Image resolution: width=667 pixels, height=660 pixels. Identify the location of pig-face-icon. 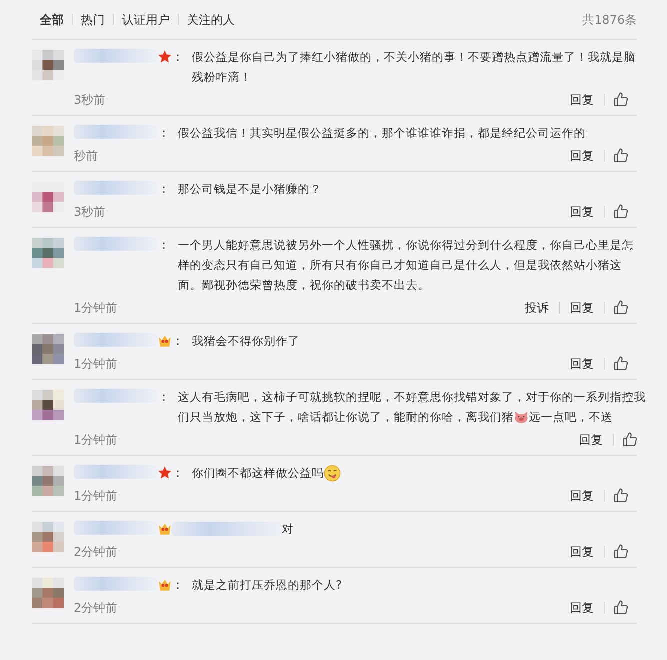
(521, 417).